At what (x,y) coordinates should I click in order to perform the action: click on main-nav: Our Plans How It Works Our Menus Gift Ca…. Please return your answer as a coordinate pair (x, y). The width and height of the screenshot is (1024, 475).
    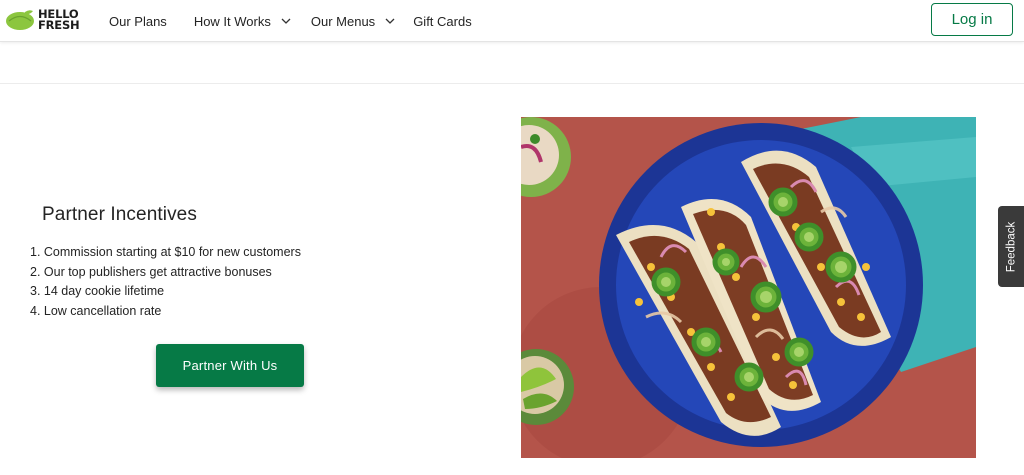
    Looking at the image, I should click on (290, 21).